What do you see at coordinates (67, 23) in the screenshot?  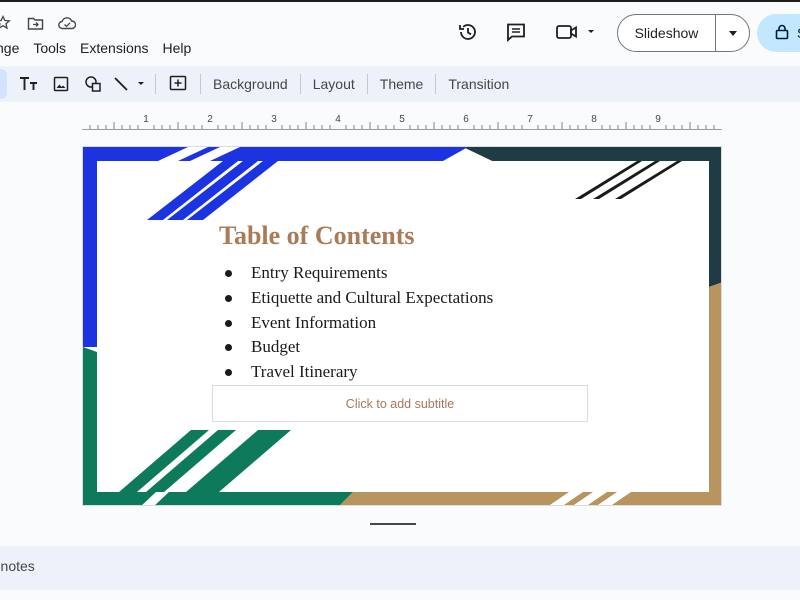 I see `cloud-saved-icon` at bounding box center [67, 23].